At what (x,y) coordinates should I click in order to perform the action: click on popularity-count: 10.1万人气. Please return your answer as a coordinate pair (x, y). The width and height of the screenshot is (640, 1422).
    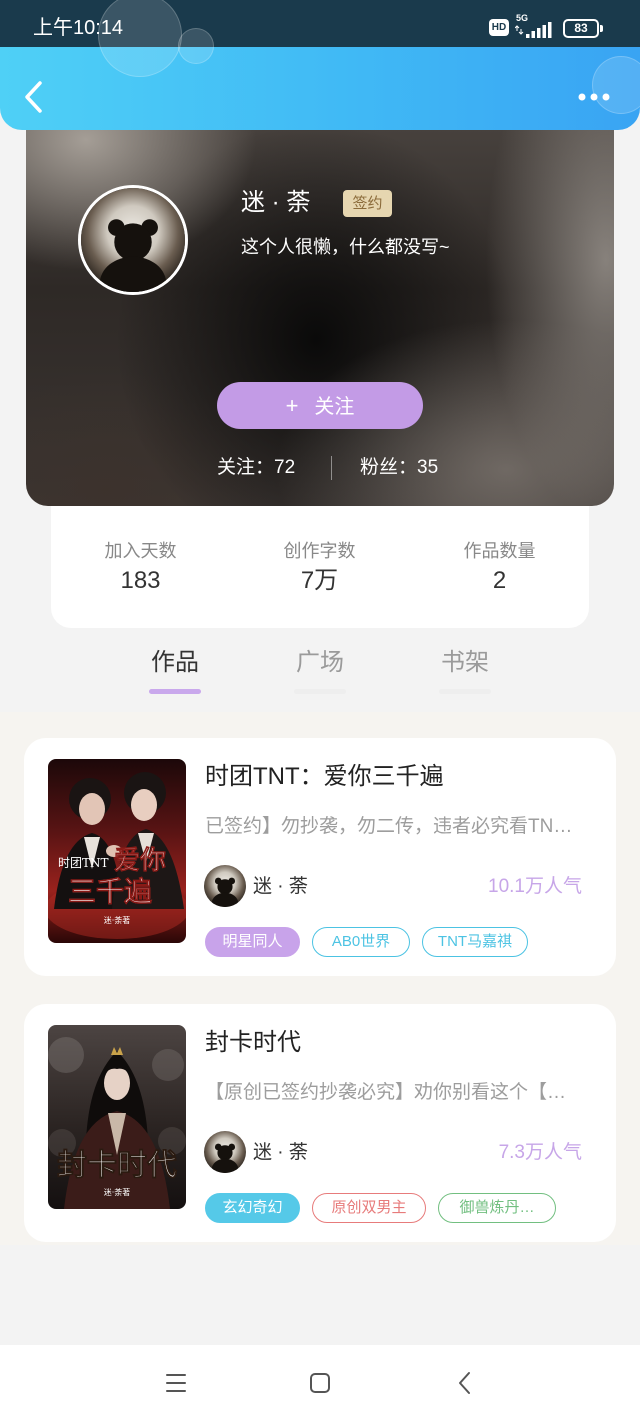
    Looking at the image, I should click on (535, 886).